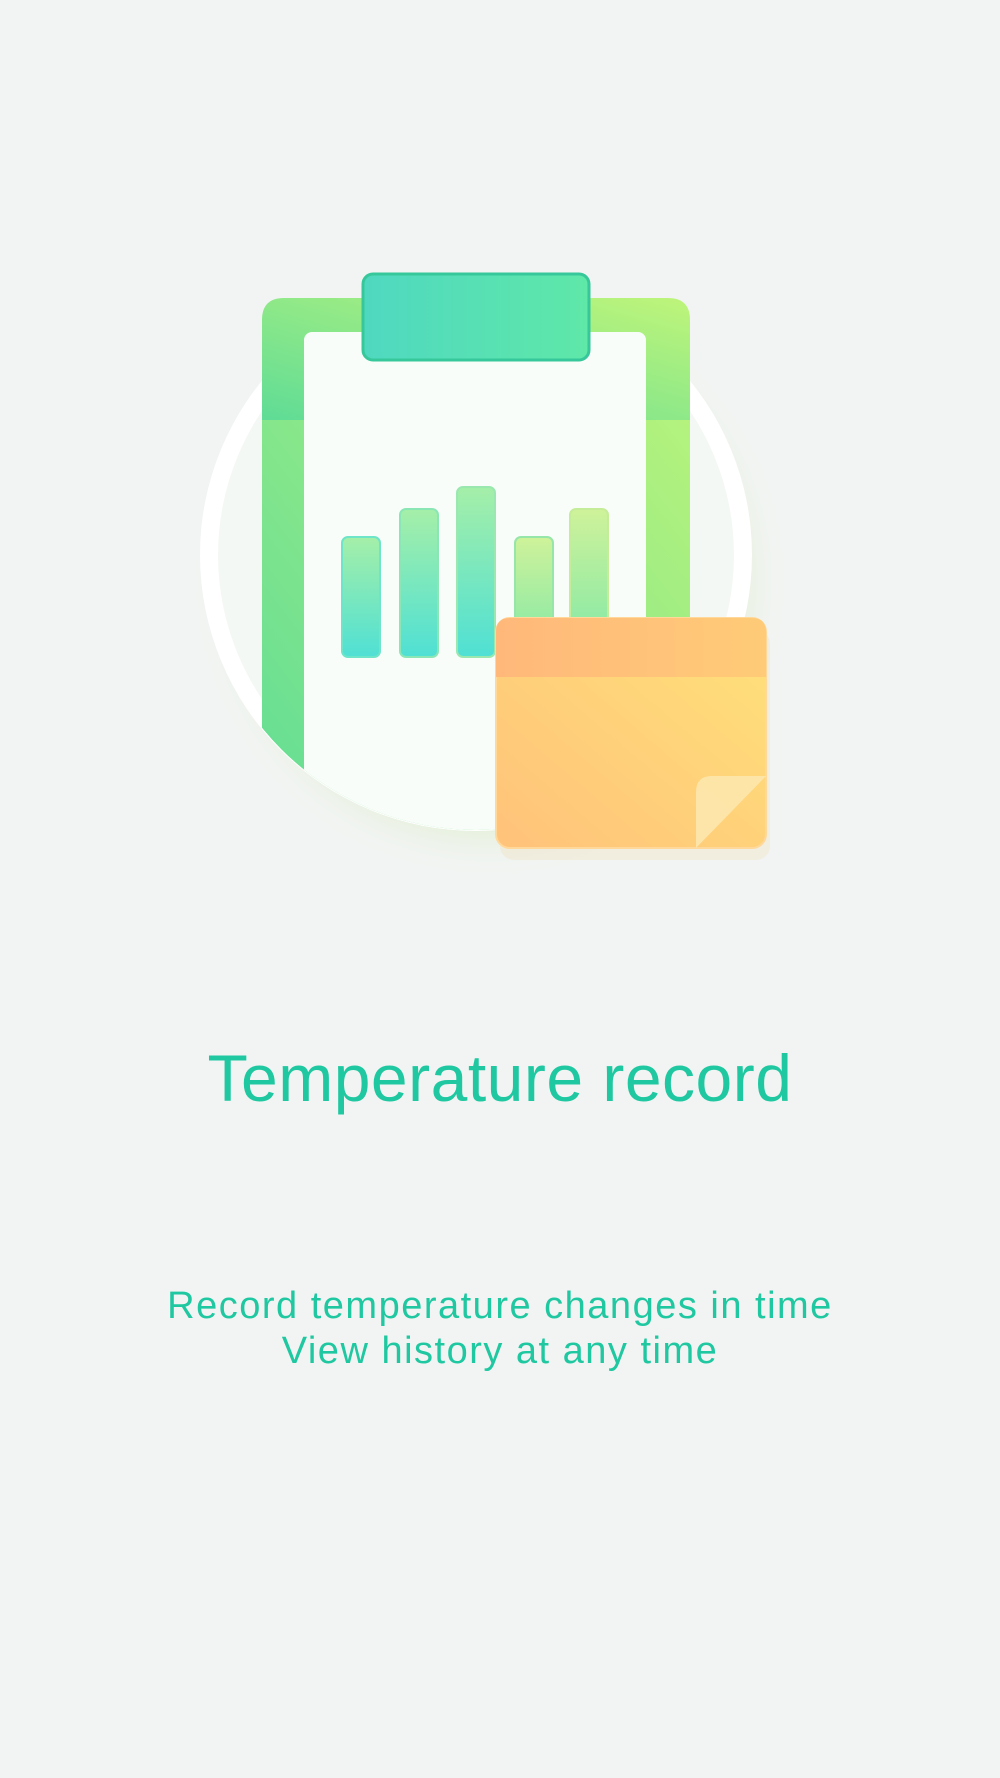 The width and height of the screenshot is (1000, 1778). I want to click on sticky-note-header, so click(631, 647).